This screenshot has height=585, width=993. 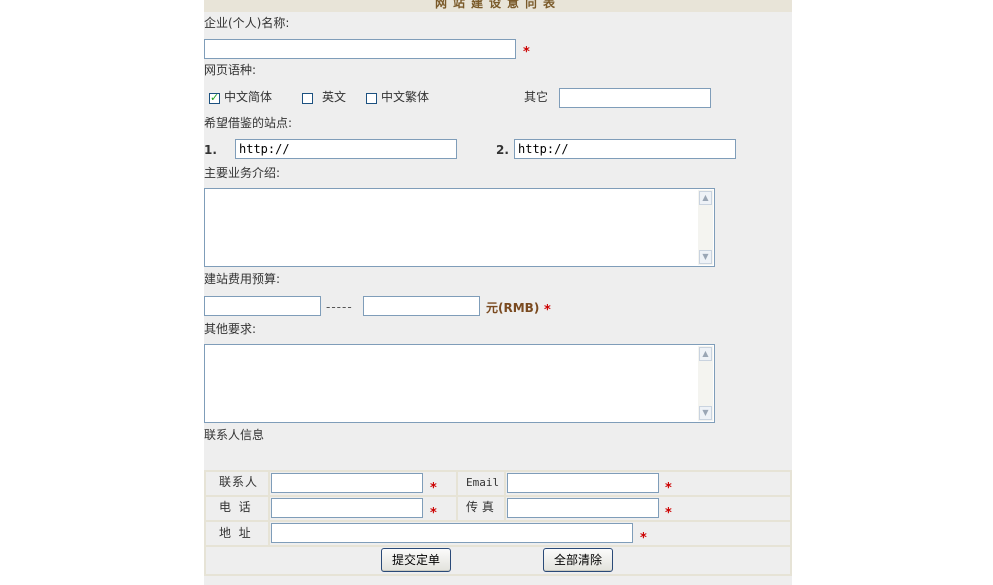 What do you see at coordinates (334, 97) in the screenshot?
I see `language-english-label: 英文` at bounding box center [334, 97].